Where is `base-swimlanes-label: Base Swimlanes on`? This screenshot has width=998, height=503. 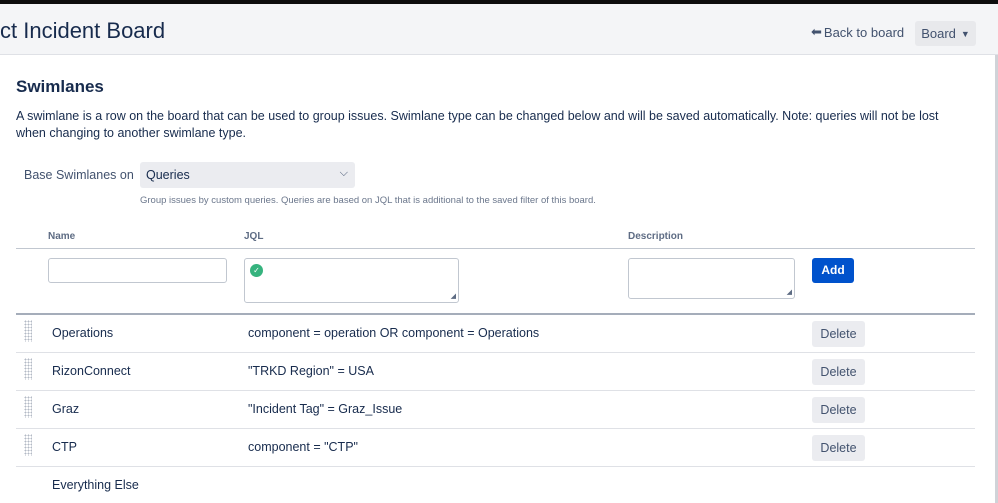 base-swimlanes-label: Base Swimlanes on is located at coordinates (79, 175).